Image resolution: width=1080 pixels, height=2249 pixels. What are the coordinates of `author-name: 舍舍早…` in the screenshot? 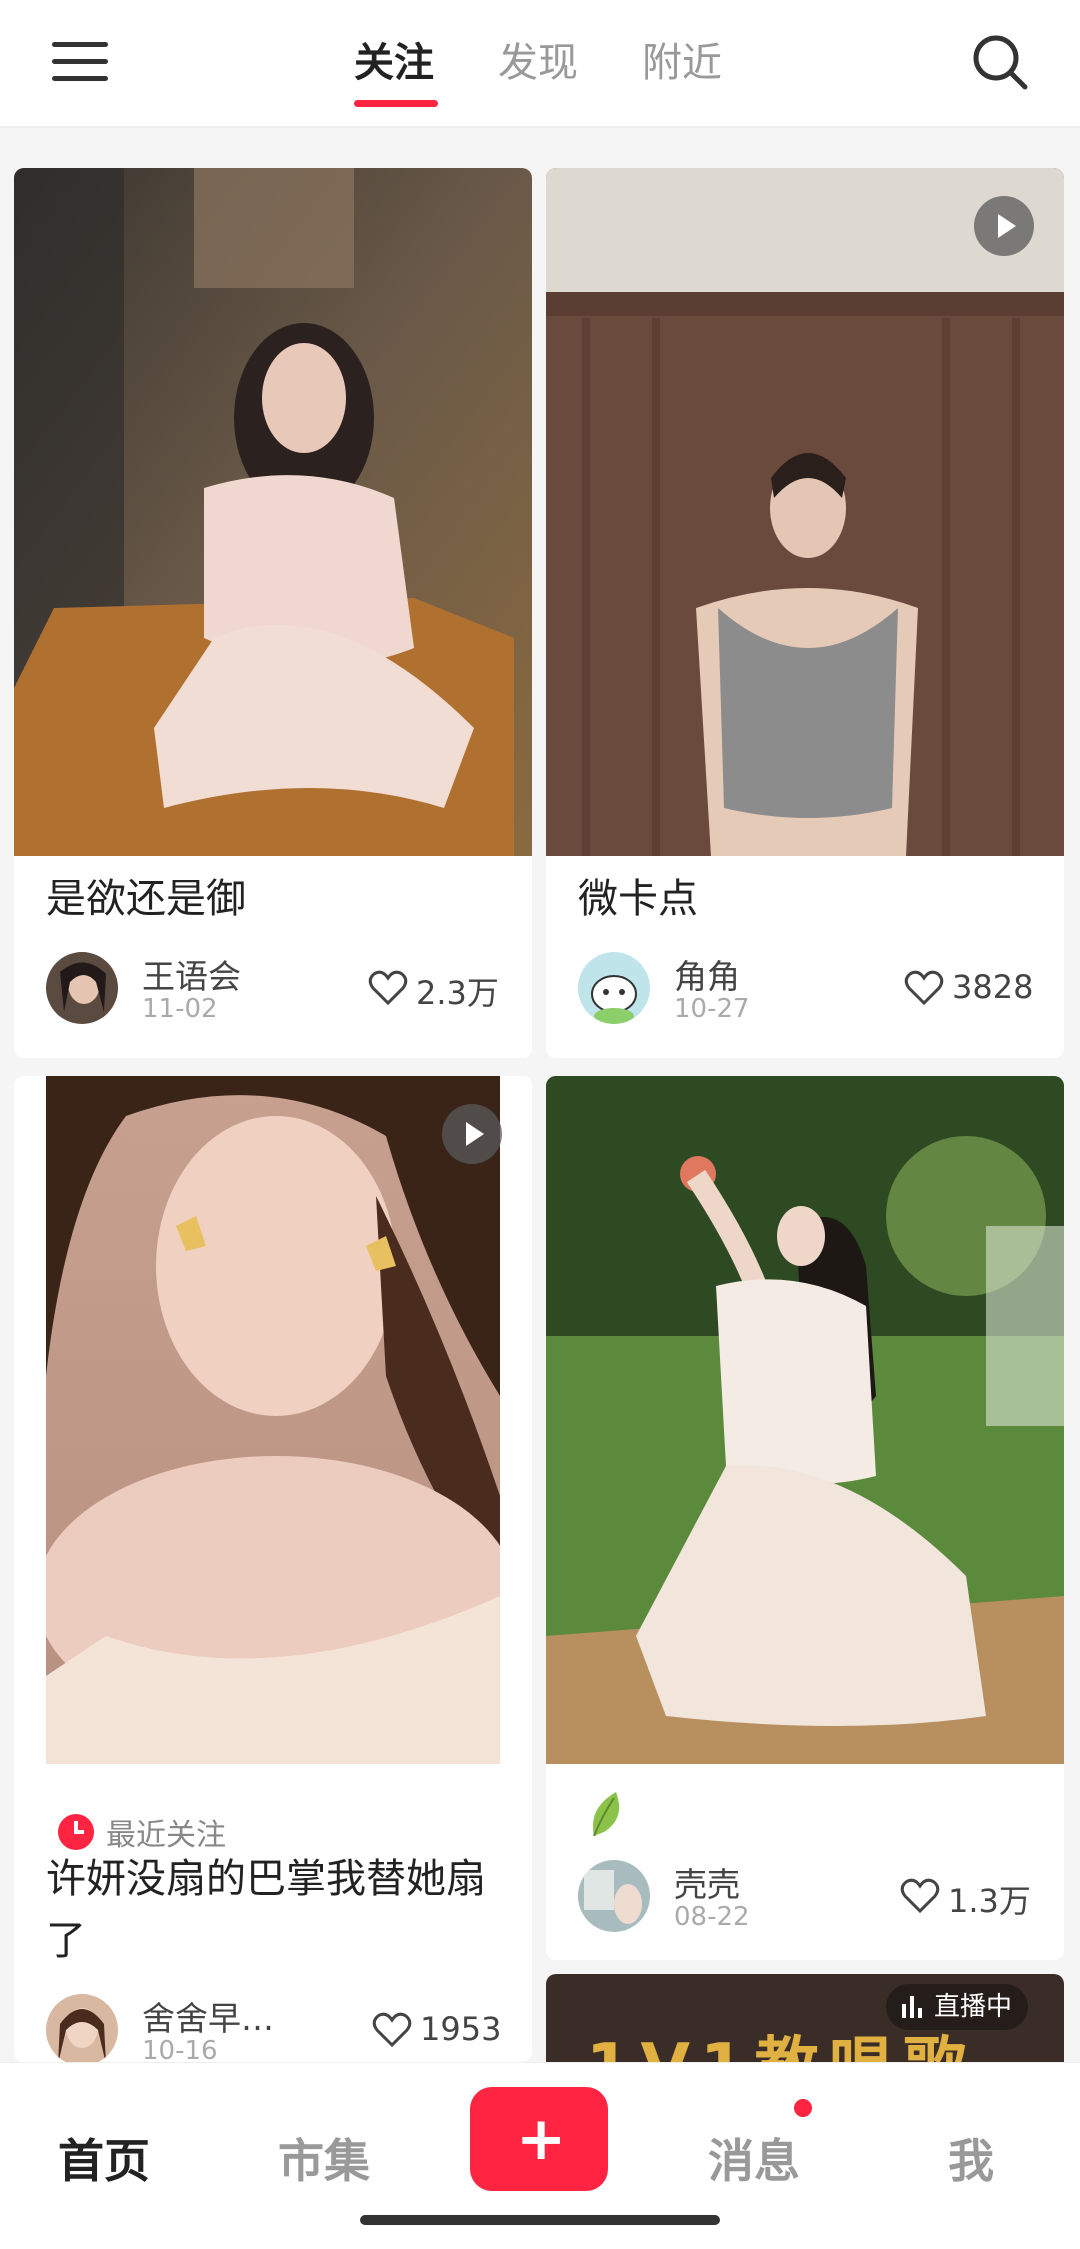 It's located at (208, 2016).